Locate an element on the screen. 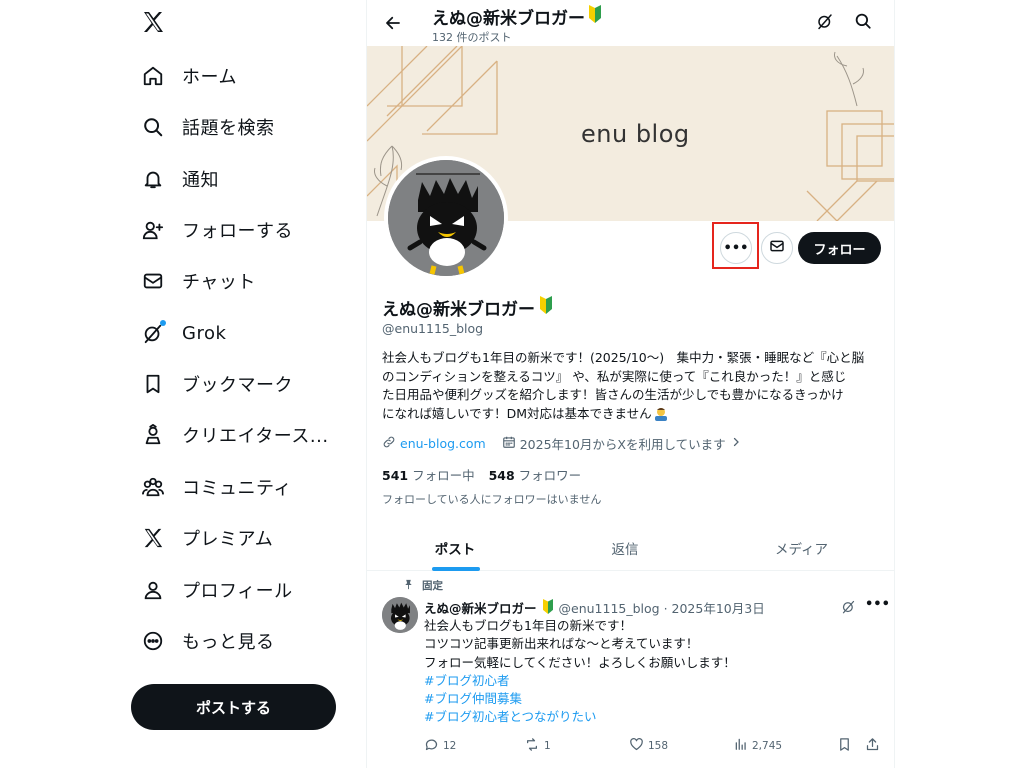 The image size is (1024, 768). nav-label: プロフィール is located at coordinates (237, 591).